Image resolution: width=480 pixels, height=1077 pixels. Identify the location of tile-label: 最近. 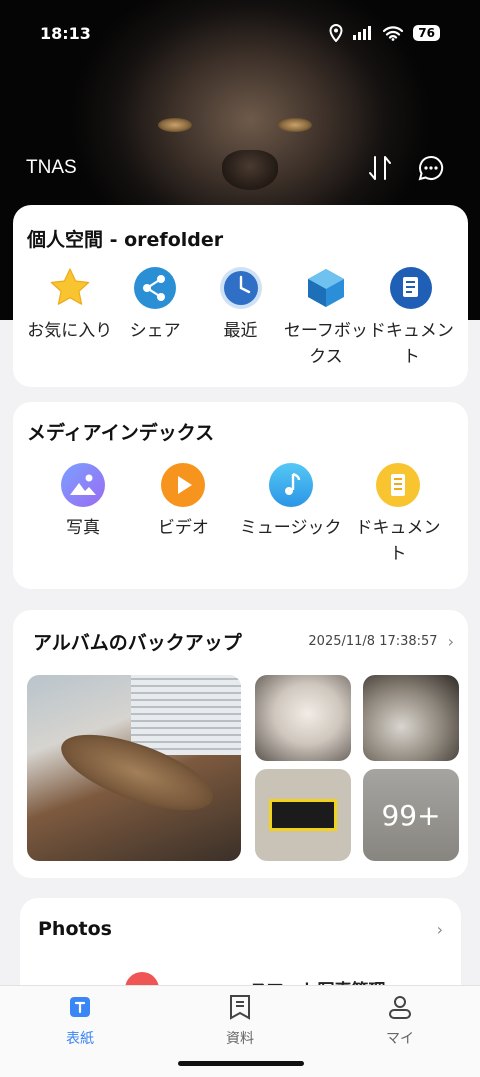
(240, 331).